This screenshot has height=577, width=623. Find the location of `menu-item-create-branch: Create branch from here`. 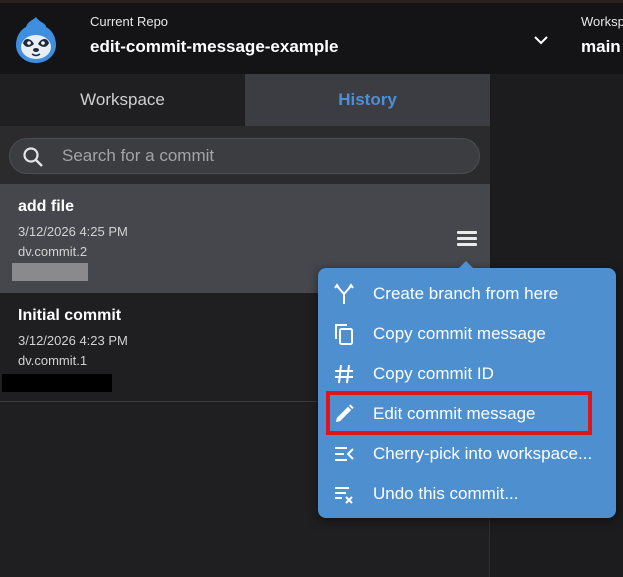

menu-item-create-branch: Create branch from here is located at coordinates (472, 294).